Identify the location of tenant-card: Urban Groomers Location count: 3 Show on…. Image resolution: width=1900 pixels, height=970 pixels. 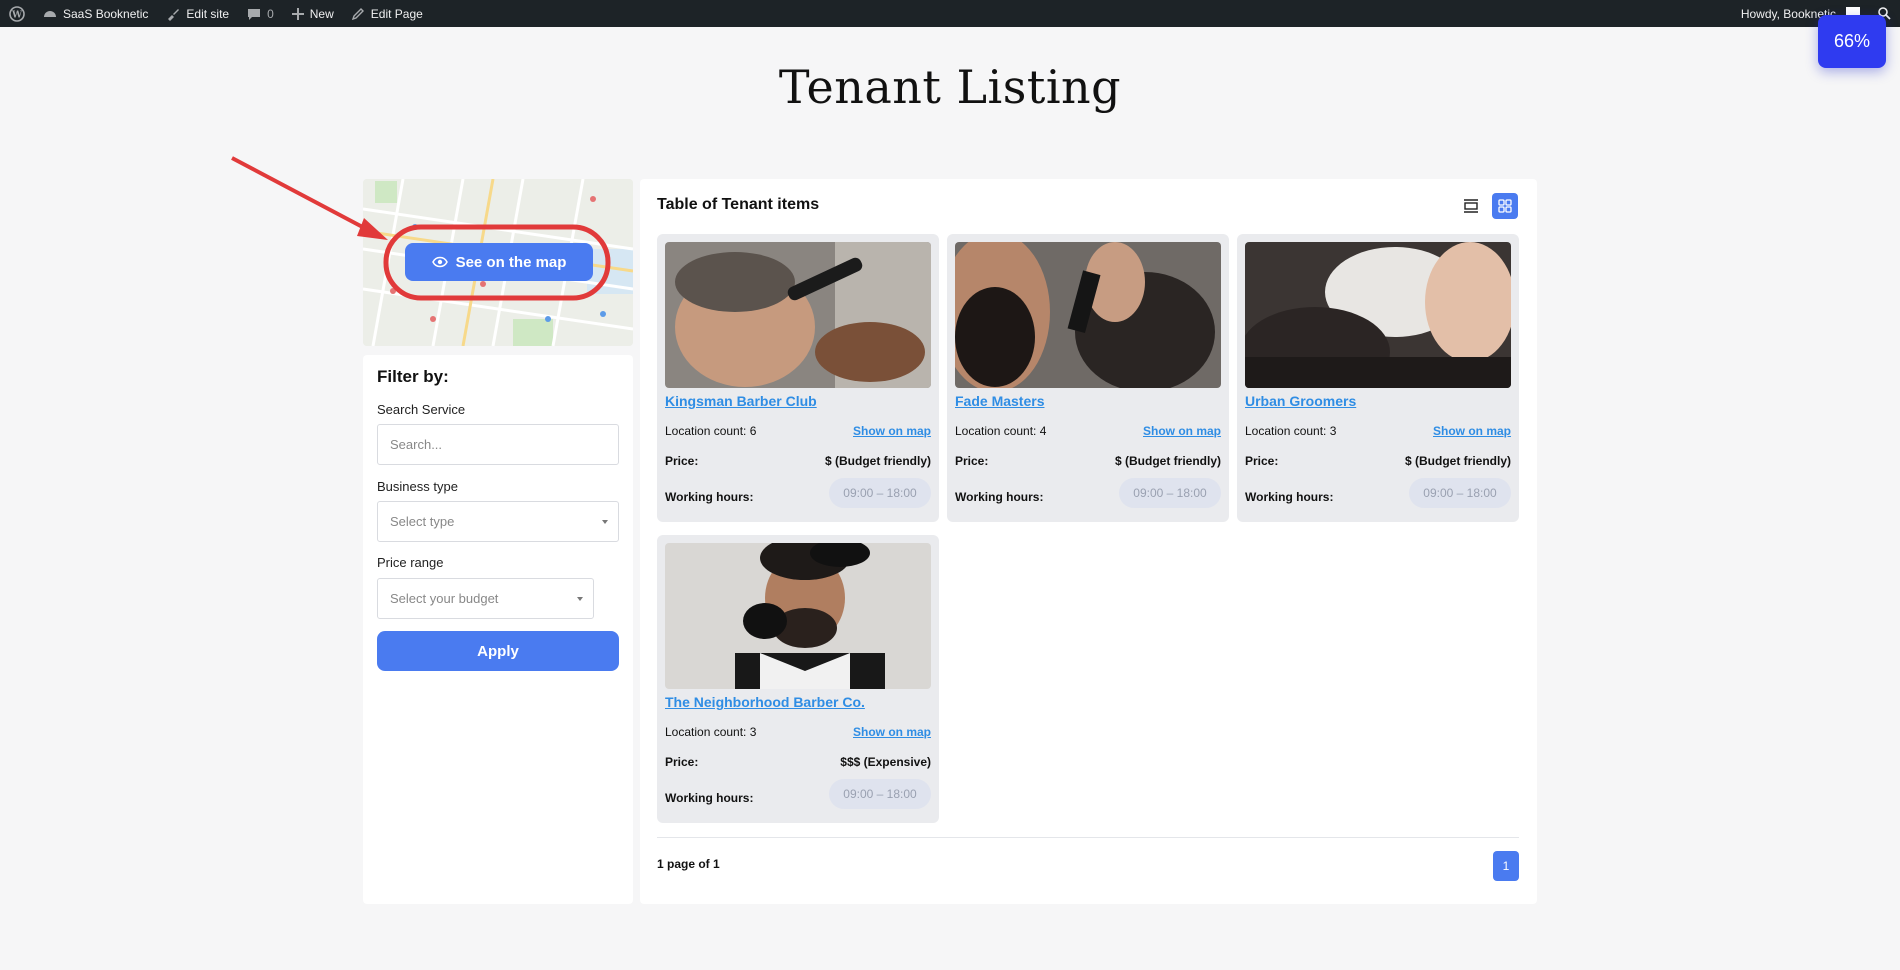
(1378, 378).